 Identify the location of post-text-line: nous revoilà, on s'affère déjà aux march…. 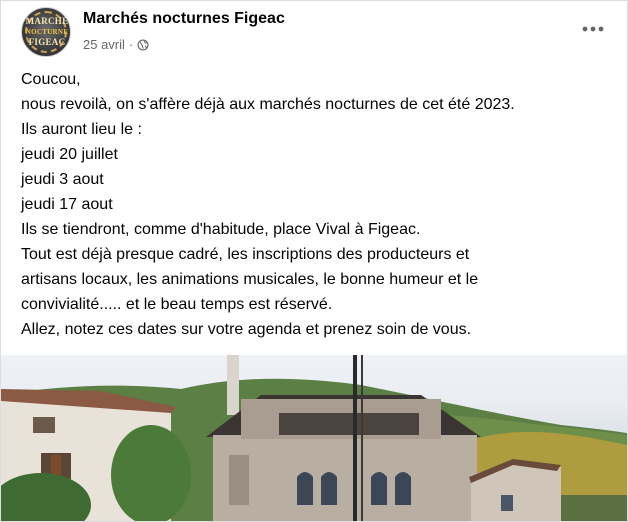
(268, 104).